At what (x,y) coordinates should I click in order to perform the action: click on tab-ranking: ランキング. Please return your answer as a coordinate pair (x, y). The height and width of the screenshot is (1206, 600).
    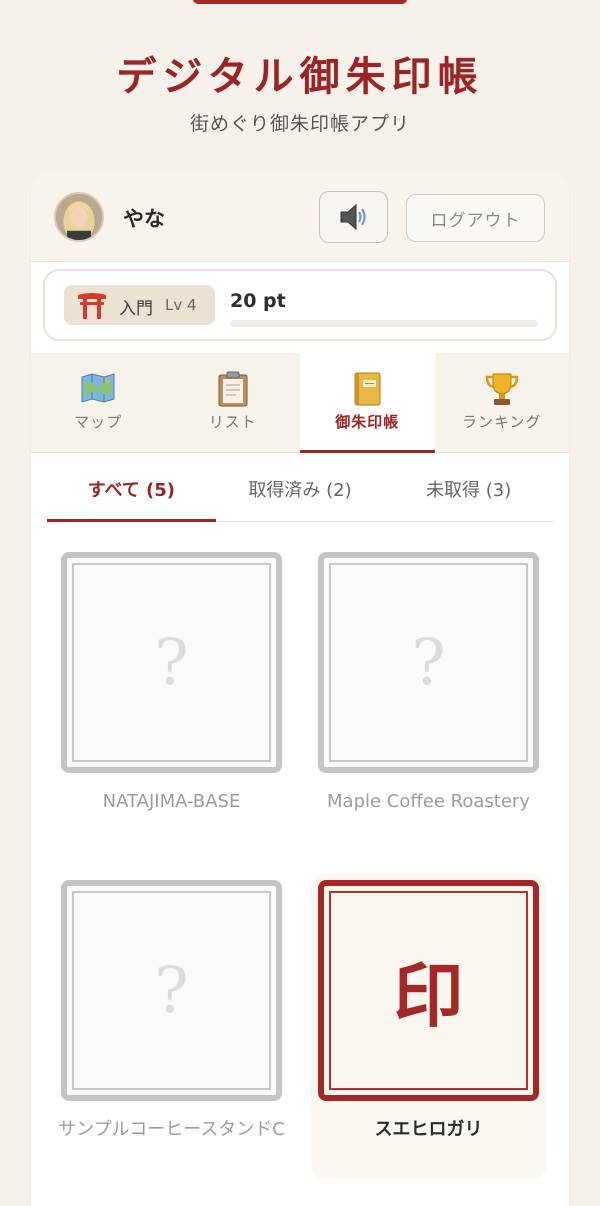
    Looking at the image, I should click on (502, 403).